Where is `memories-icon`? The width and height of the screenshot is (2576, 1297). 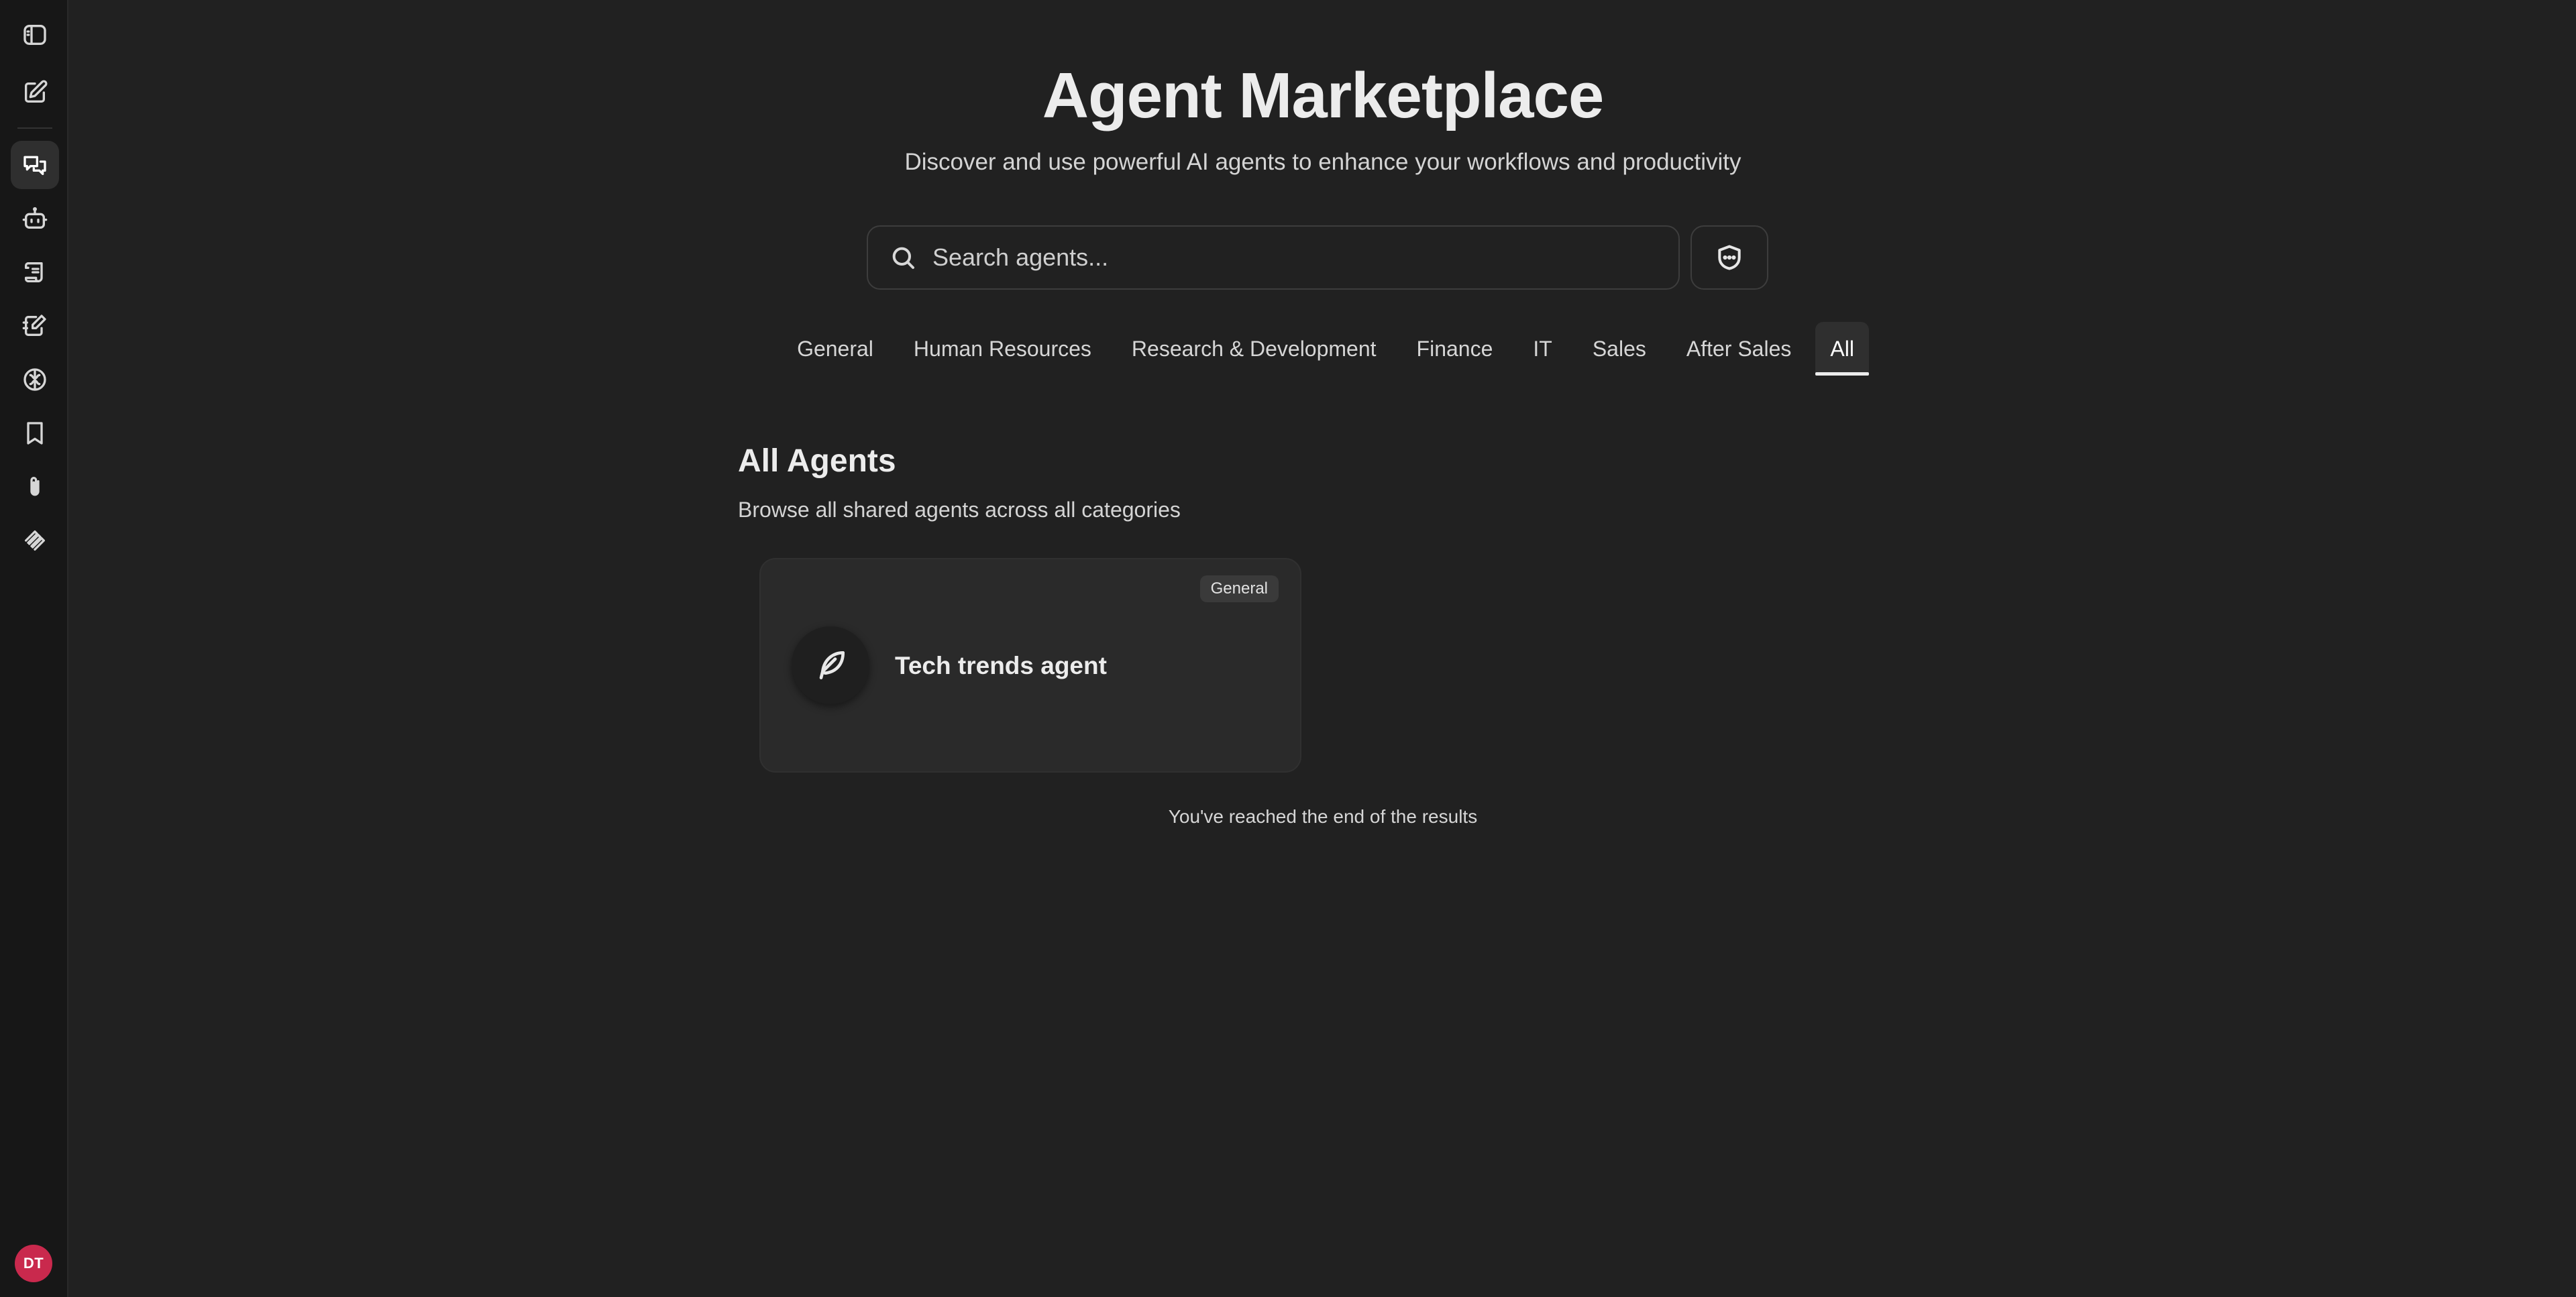 memories-icon is located at coordinates (35, 326).